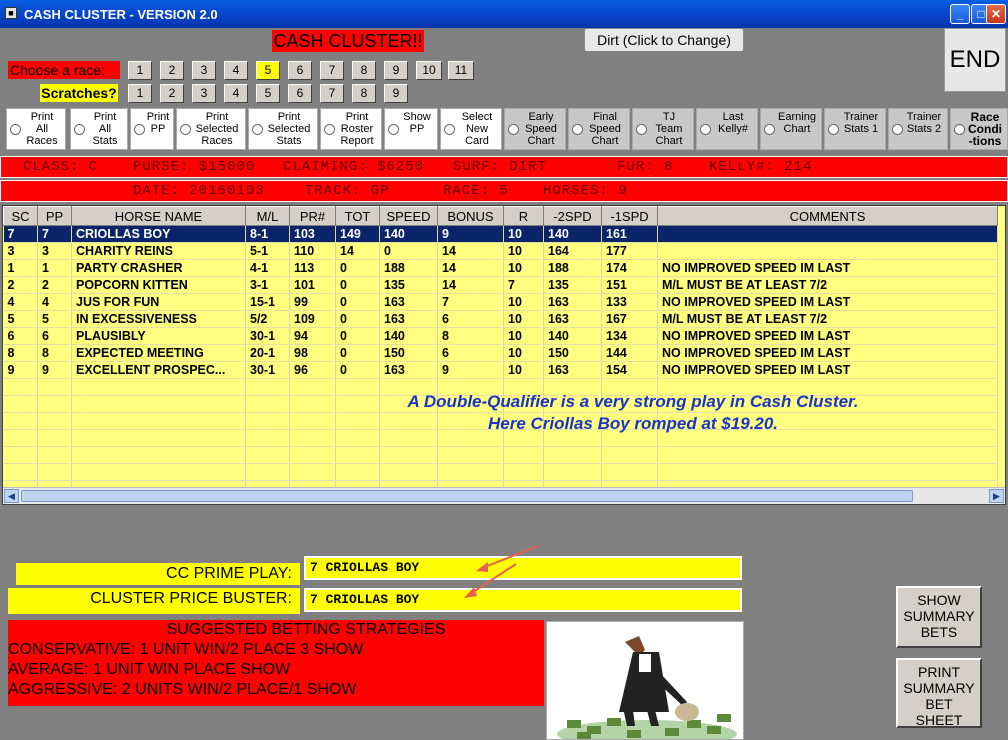 The width and height of the screenshot is (1008, 740). What do you see at coordinates (158, 336) in the screenshot?
I see `table-cell: PLAUSIBLY` at bounding box center [158, 336].